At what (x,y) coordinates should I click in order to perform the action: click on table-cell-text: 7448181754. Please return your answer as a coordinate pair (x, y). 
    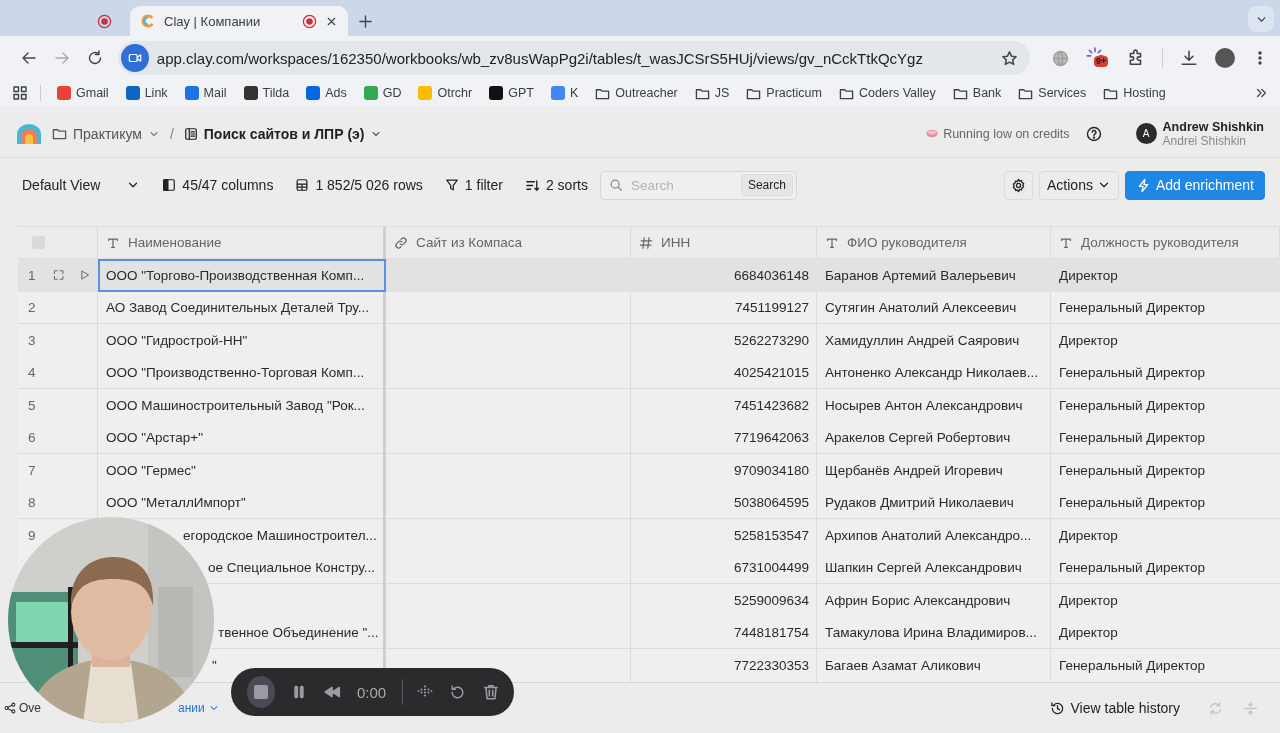
    Looking at the image, I should click on (771, 633).